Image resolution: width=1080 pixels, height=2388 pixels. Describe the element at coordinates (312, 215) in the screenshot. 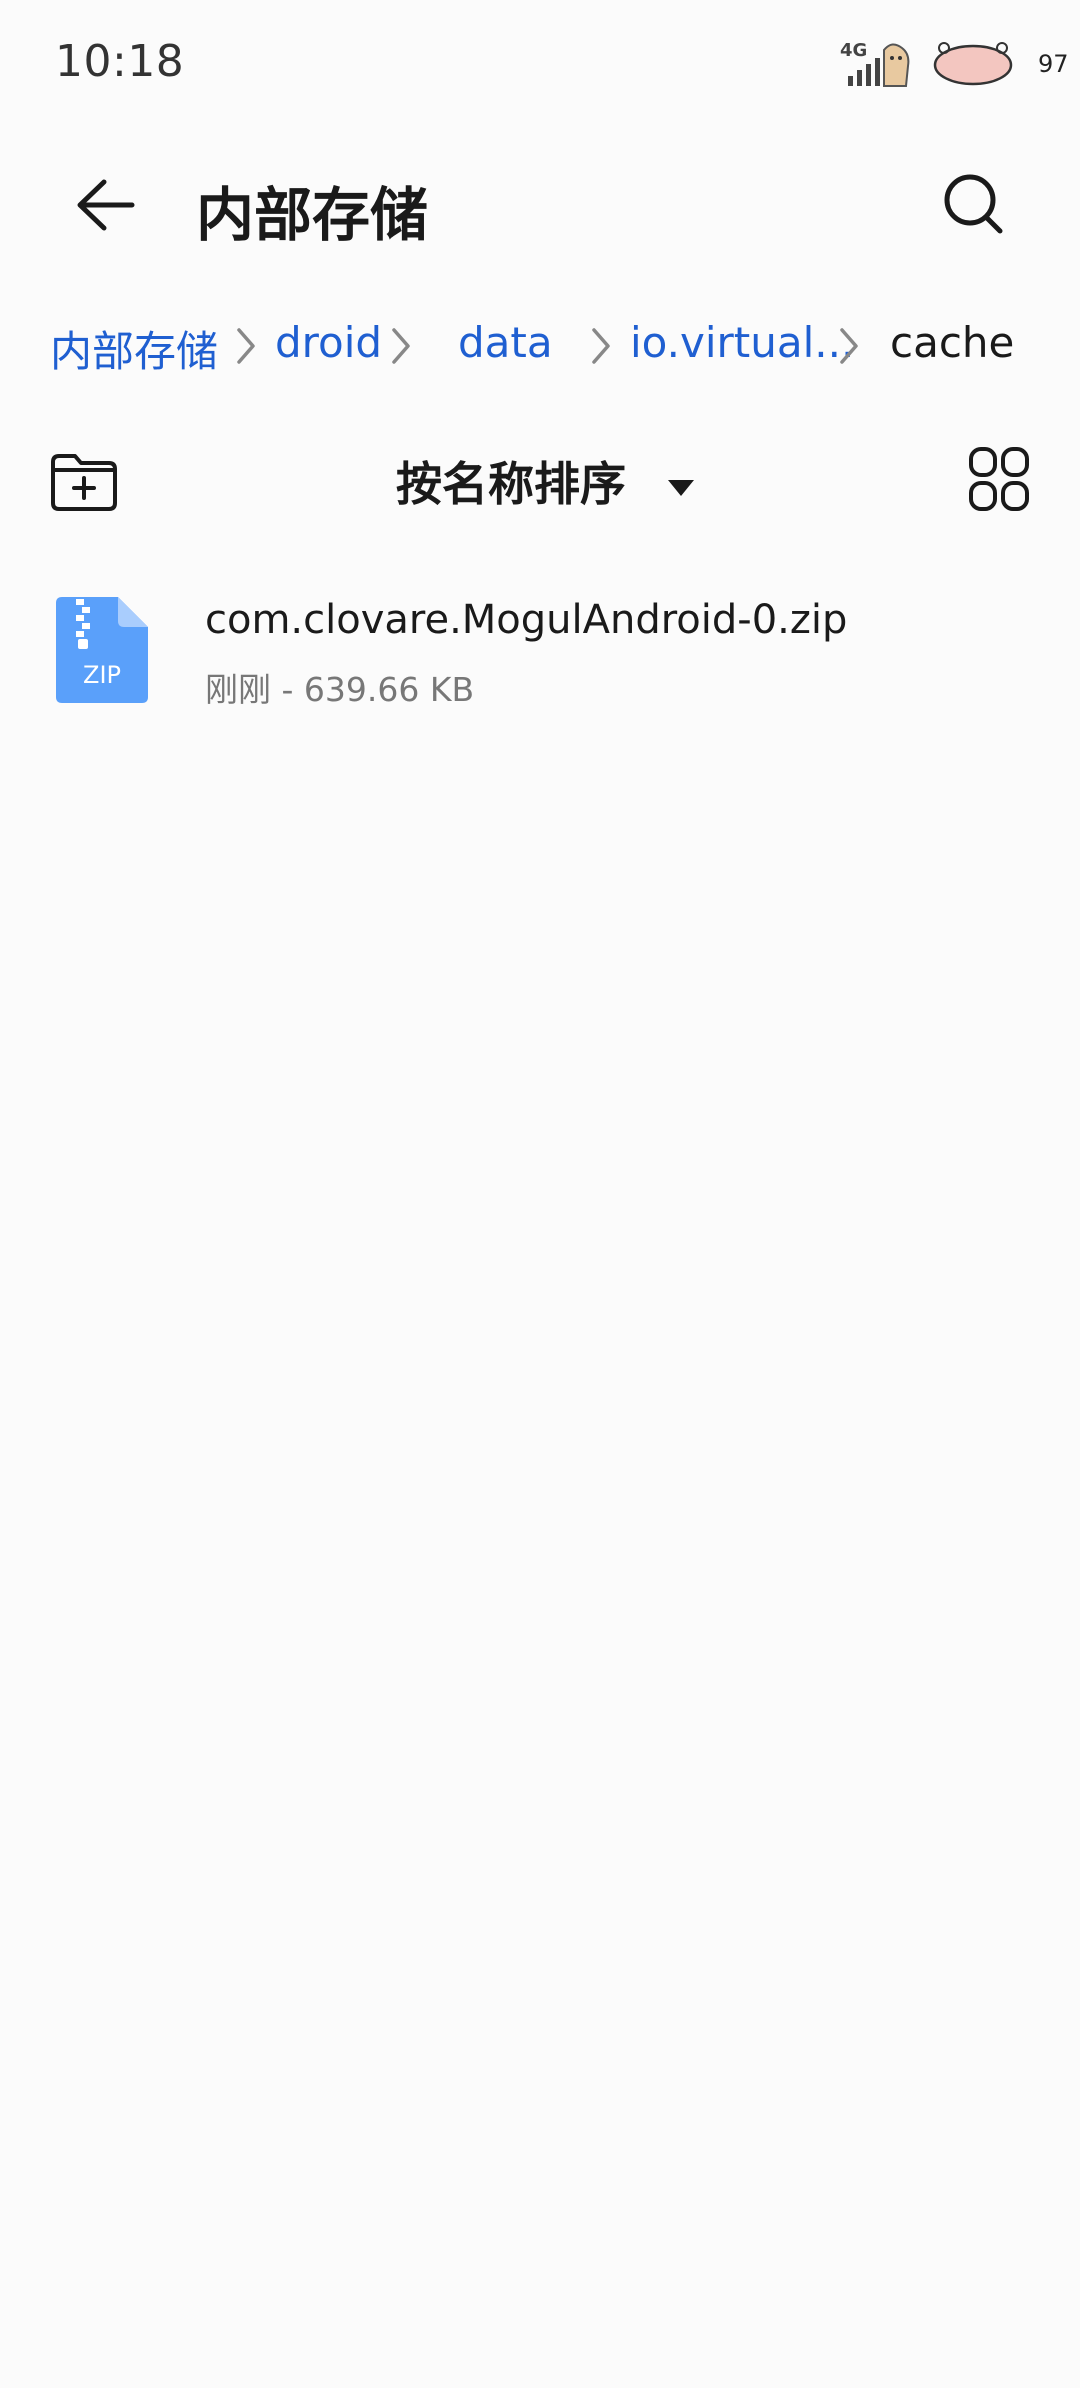

I see `page-title: 内部存储` at that location.